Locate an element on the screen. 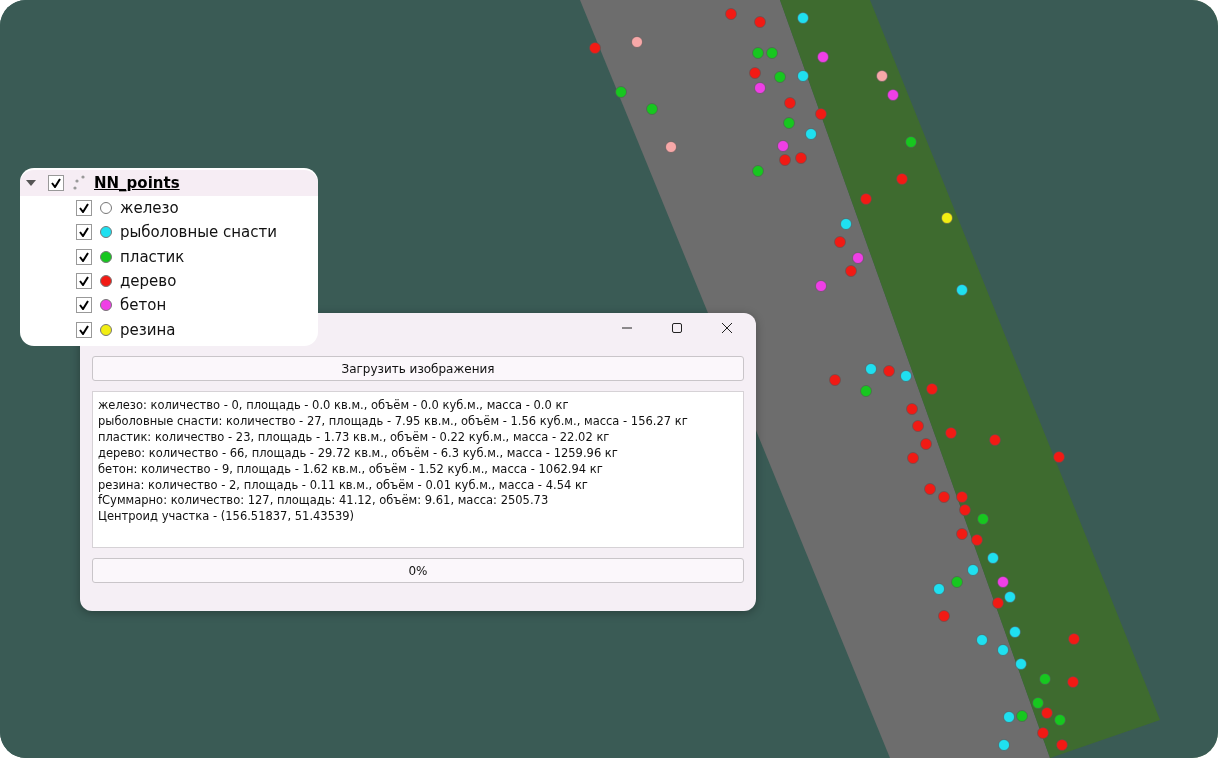 The height and width of the screenshot is (758, 1218). result-line: резина: количество - 2, площадь - 0.11 кв.м., объём - 0.01 куб.м., масса - 4.54 кг is located at coordinates (343, 485).